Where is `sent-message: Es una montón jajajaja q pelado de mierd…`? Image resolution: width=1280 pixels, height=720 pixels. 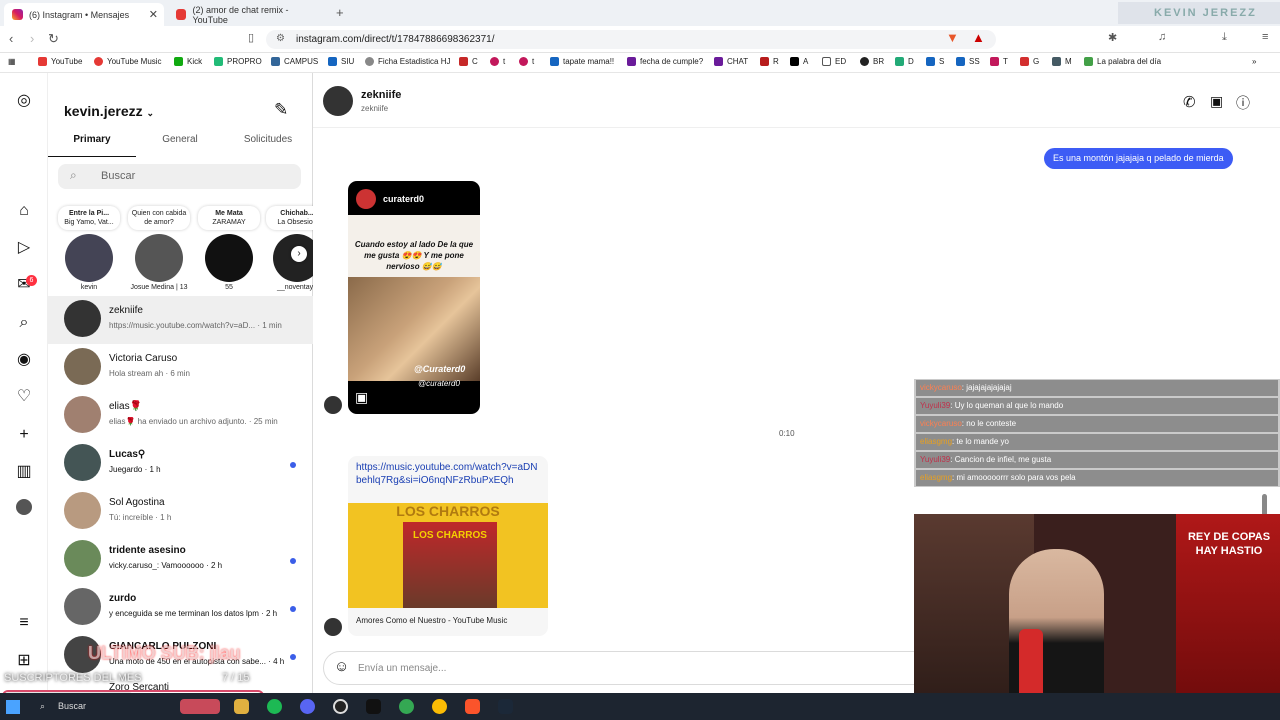
sent-message: Es una montón jajajaja q pelado de mierd… is located at coordinates (1138, 158).